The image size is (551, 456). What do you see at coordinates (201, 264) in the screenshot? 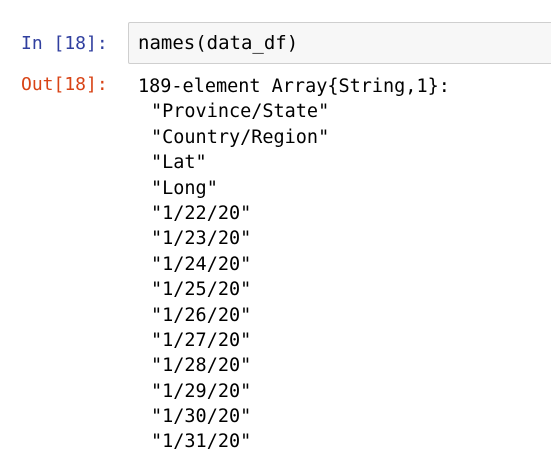
I see `output-item: "1/24/20"` at bounding box center [201, 264].